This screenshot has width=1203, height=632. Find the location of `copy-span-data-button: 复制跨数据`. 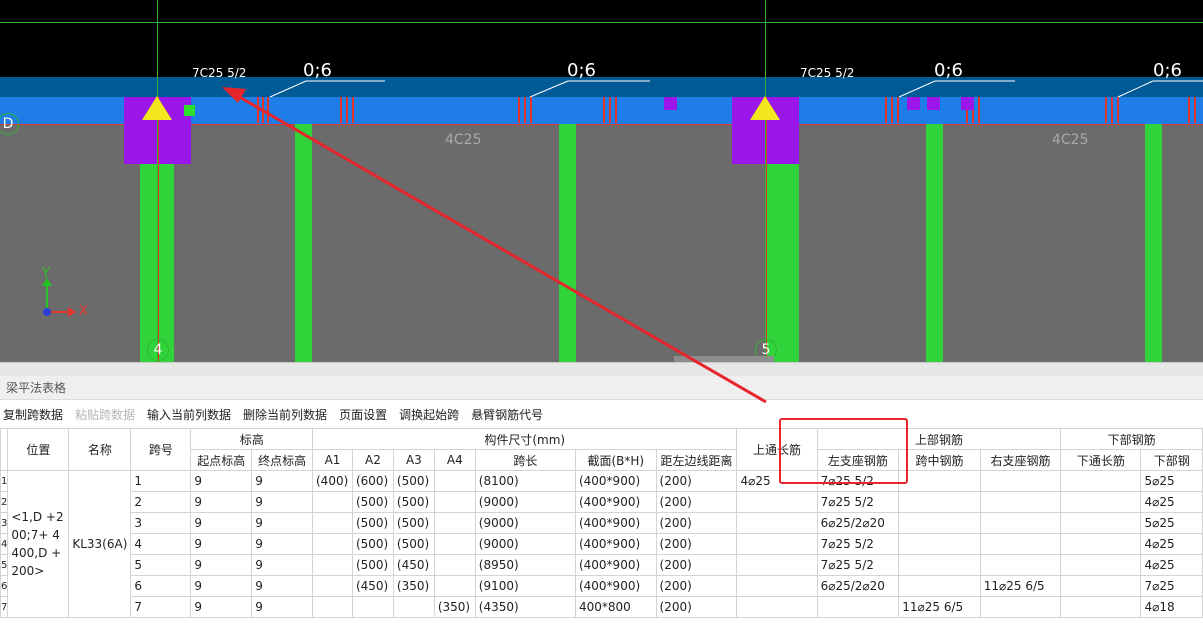

copy-span-data-button: 复制跨数据 is located at coordinates (33, 414).